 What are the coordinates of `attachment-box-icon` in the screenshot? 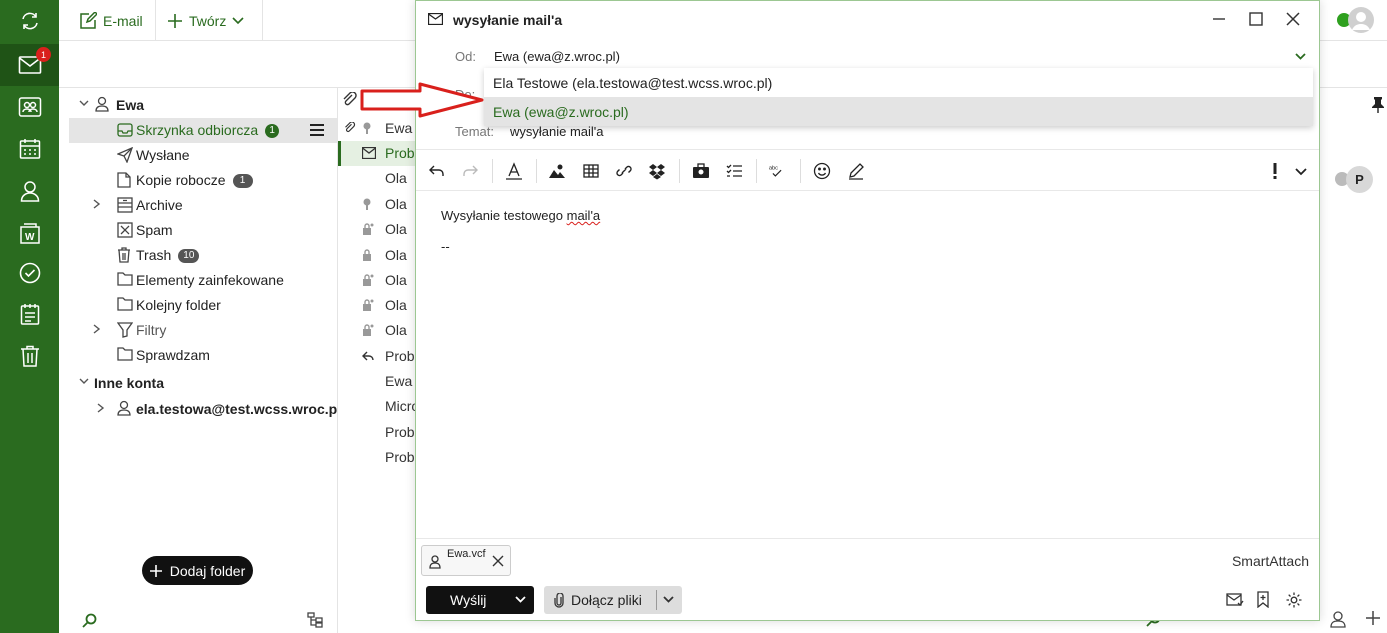 It's located at (701, 171).